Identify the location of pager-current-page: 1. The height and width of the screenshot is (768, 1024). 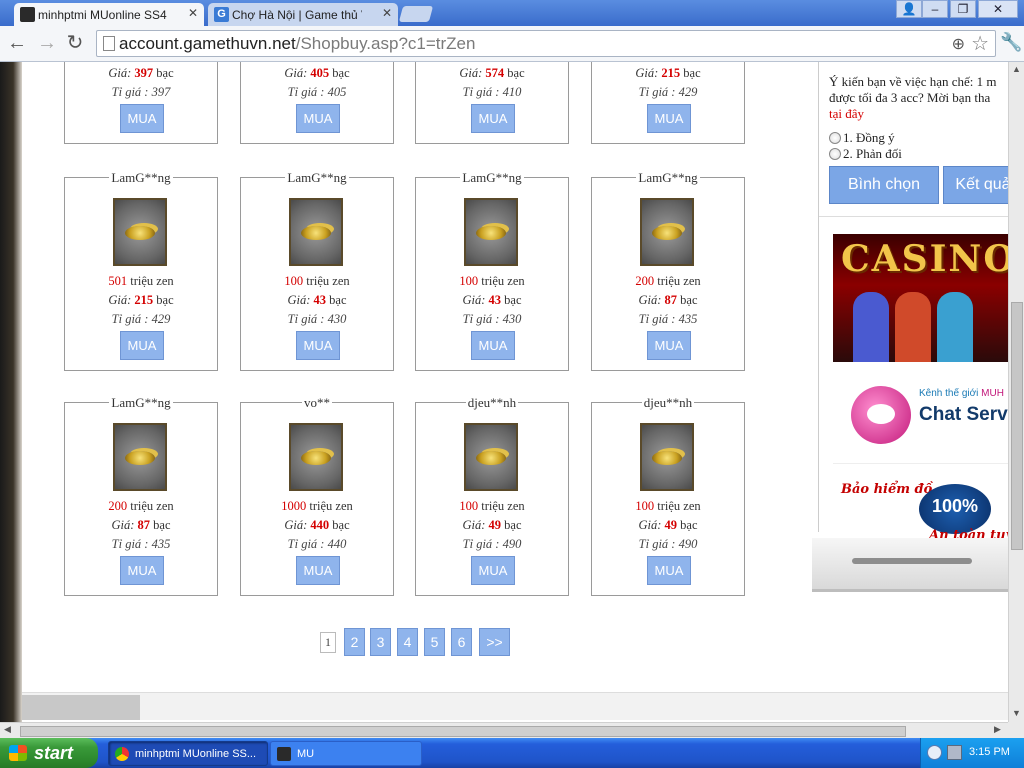
(328, 642).